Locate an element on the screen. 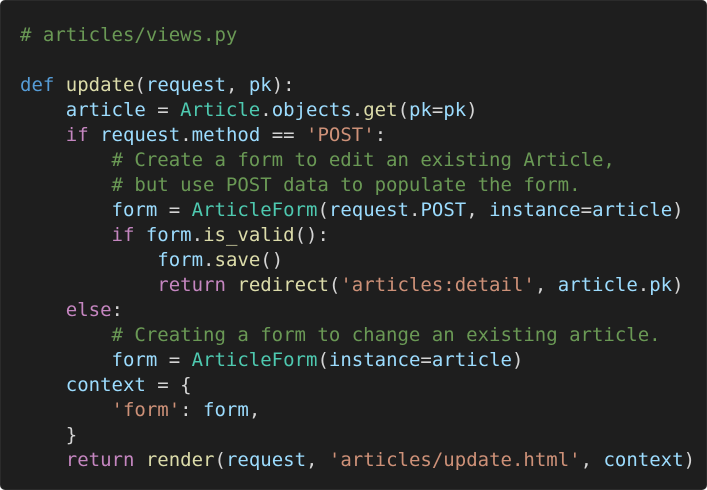 The width and height of the screenshot is (707, 490). code-line: # articles/views.py is located at coordinates (357, 35).